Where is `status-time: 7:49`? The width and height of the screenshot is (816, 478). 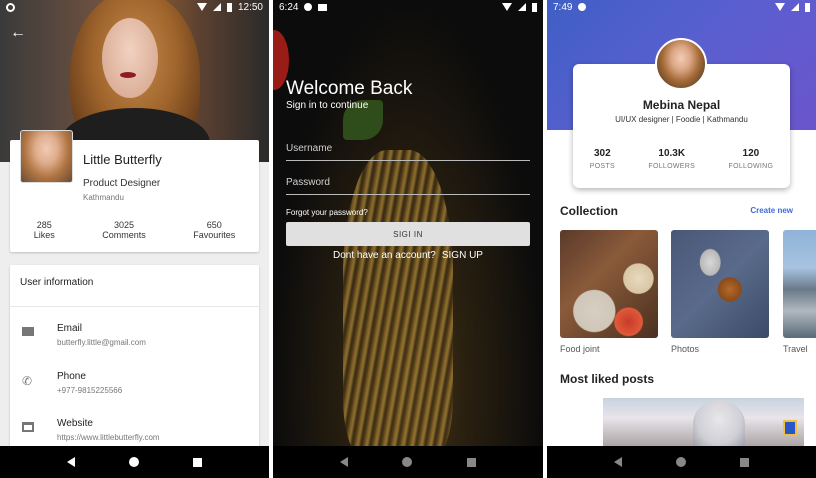
status-time: 7:49 is located at coordinates (563, 7).